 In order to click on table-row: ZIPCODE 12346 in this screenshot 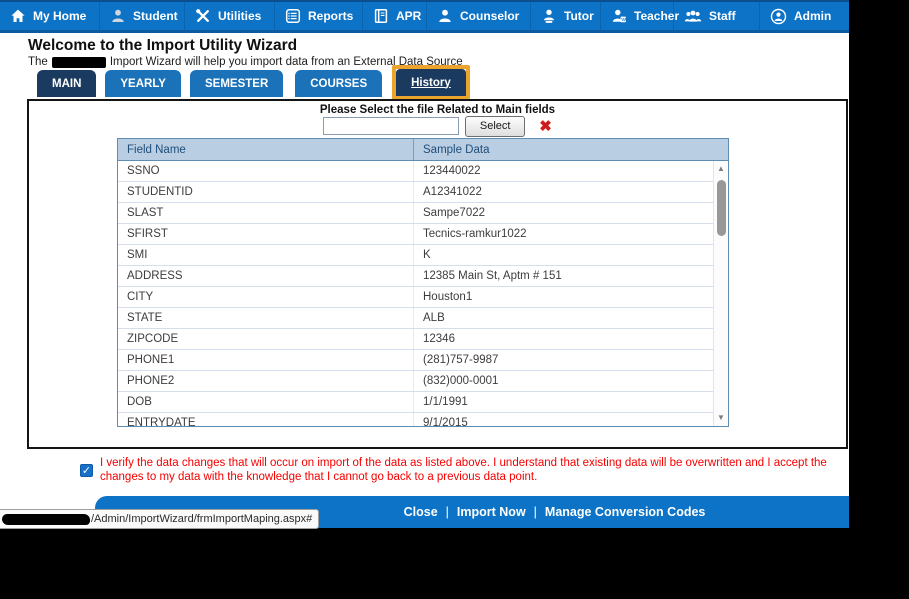, I will do `click(423, 339)`.